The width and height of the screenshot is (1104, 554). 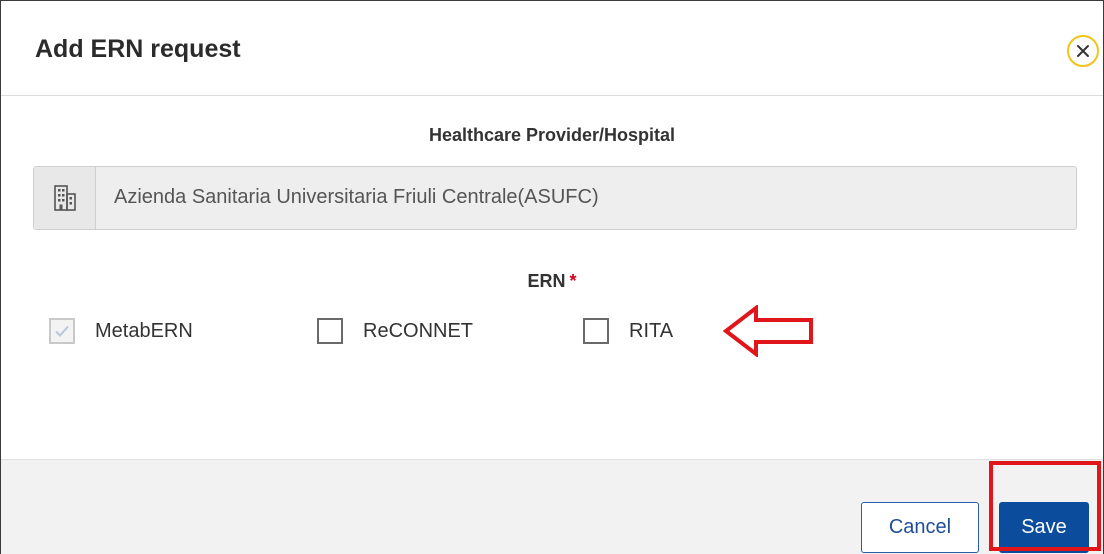 What do you see at coordinates (920, 527) in the screenshot?
I see `cancel-button: Cancel` at bounding box center [920, 527].